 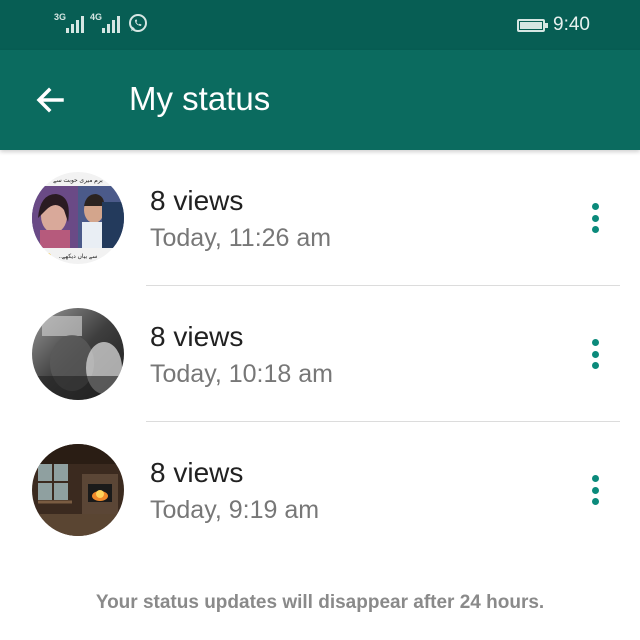 I want to click on status-time: Today, 10:18 am, so click(x=241, y=374).